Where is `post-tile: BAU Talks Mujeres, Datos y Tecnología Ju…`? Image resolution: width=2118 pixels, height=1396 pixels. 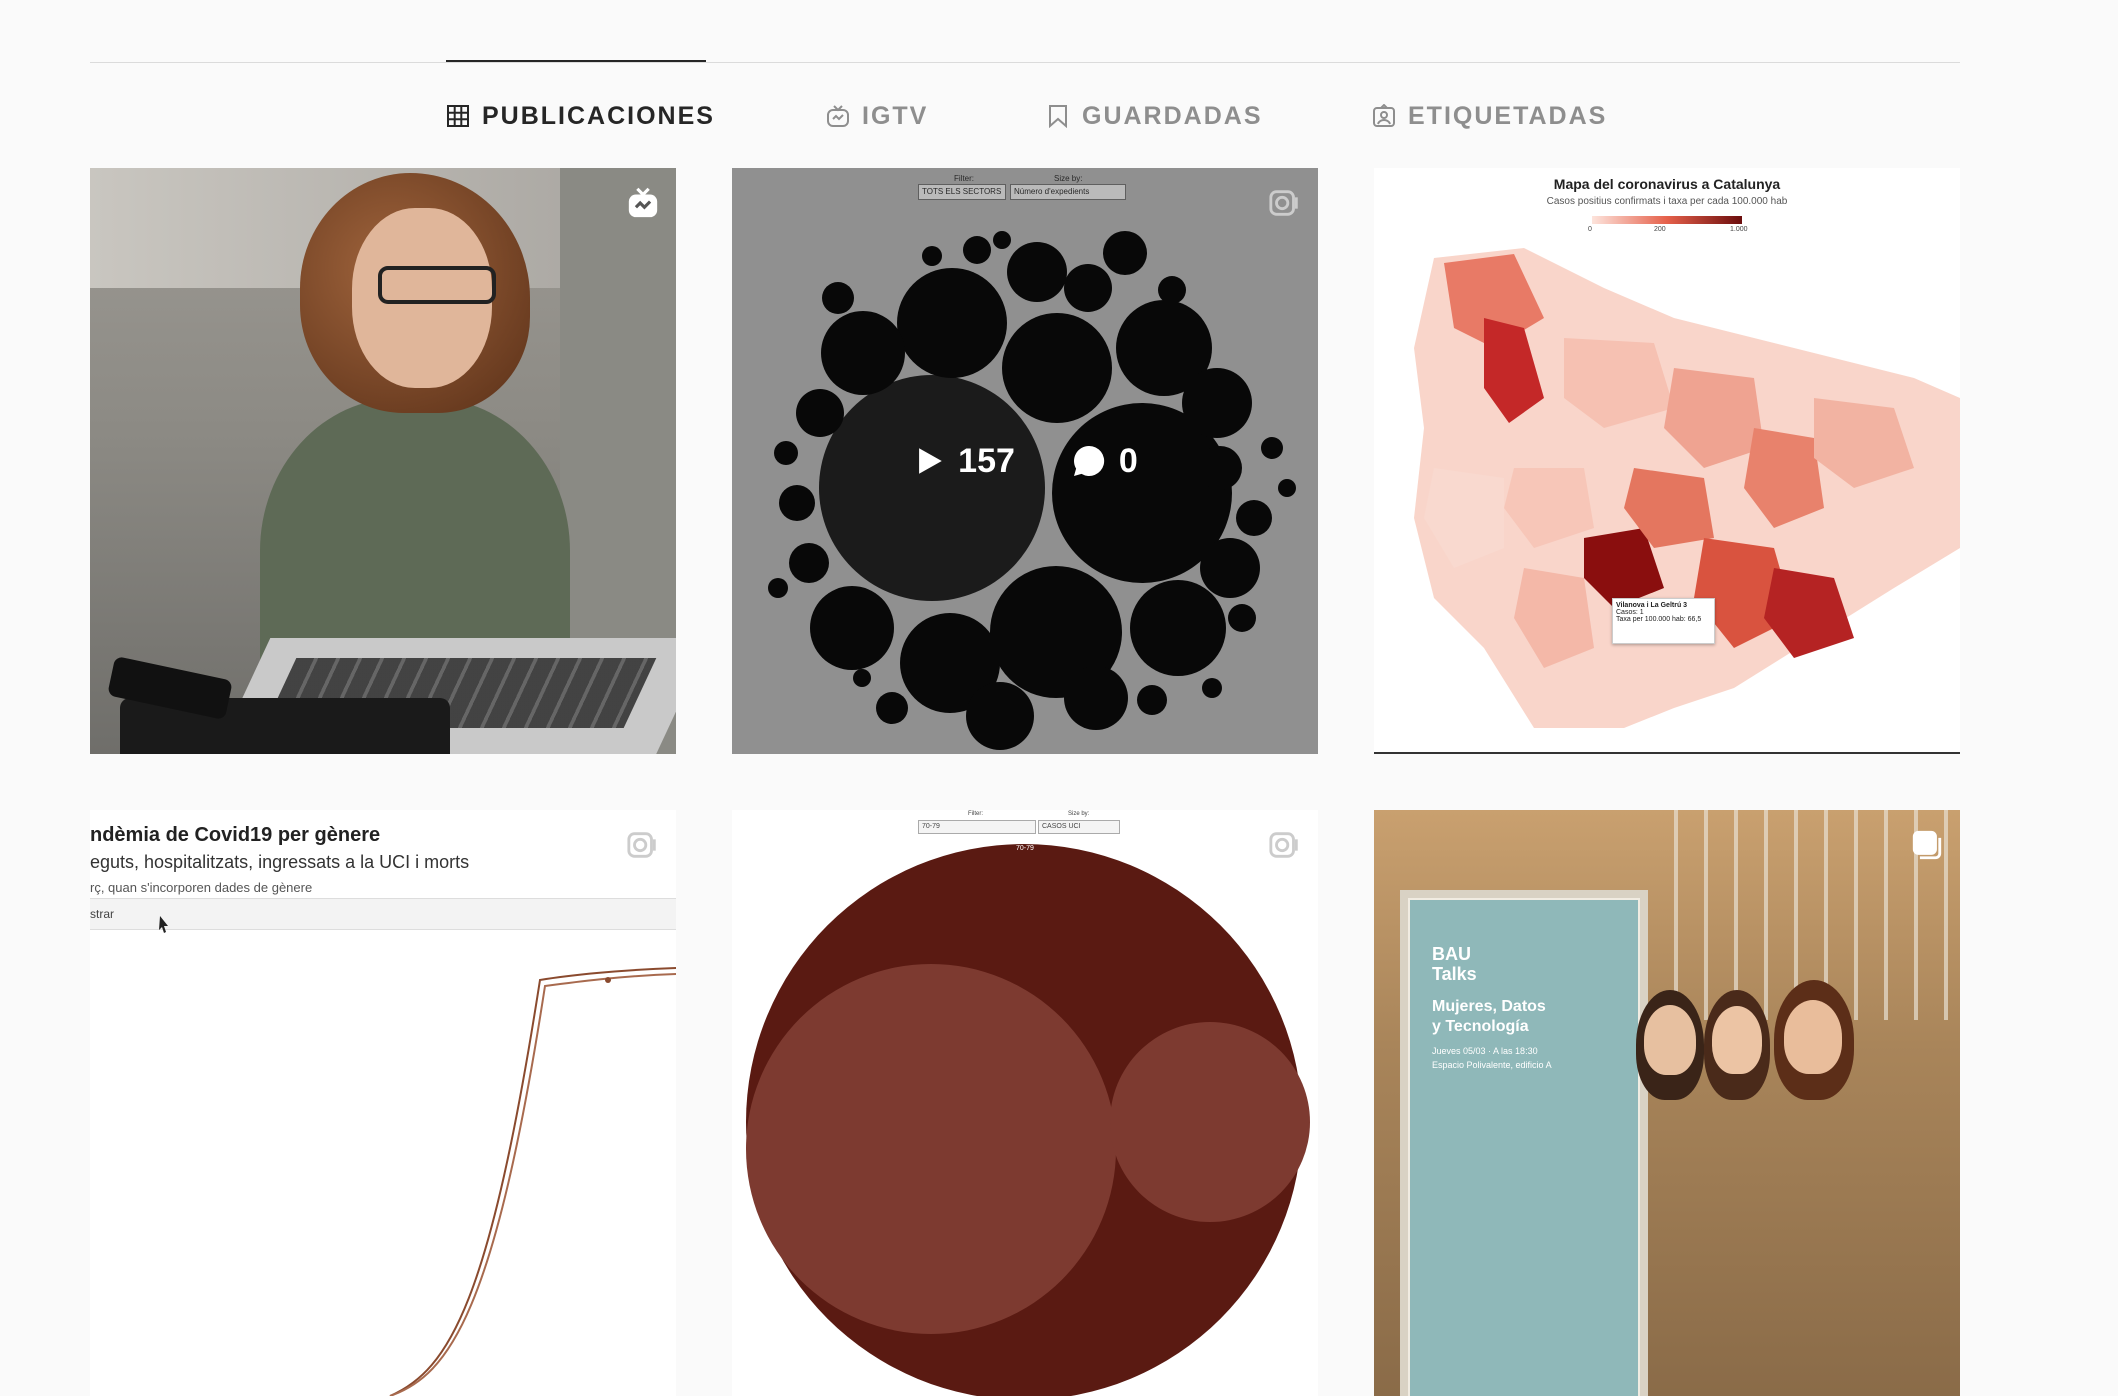
post-tile: BAU Talks Mujeres, Datos y Tecnología Ju… is located at coordinates (1667, 1103).